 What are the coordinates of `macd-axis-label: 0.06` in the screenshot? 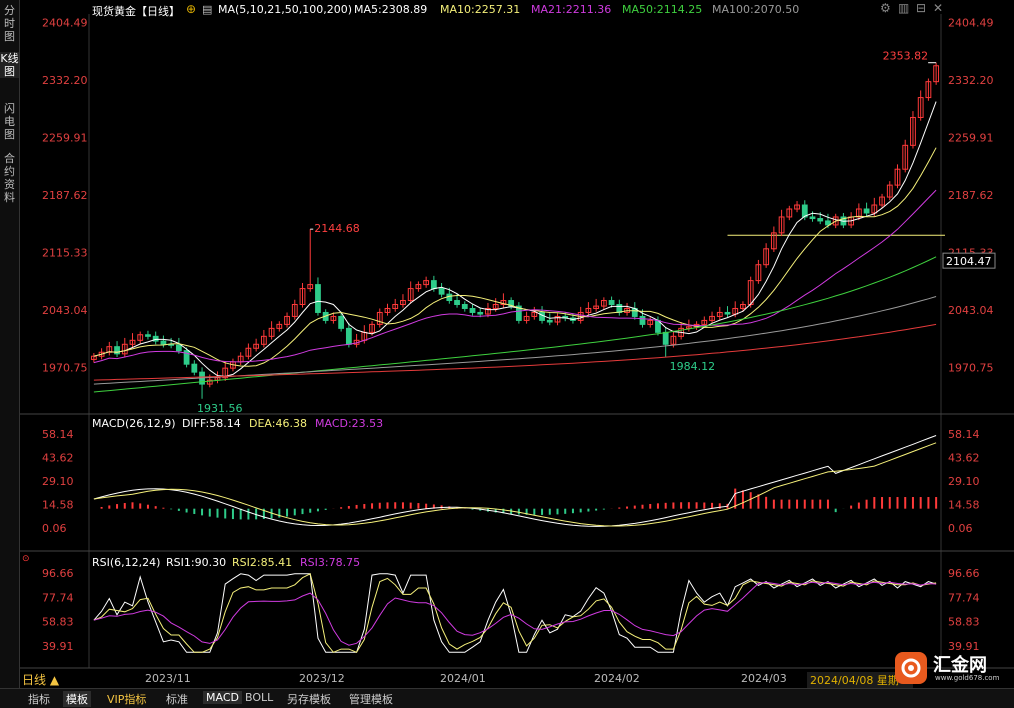 It's located at (960, 528).